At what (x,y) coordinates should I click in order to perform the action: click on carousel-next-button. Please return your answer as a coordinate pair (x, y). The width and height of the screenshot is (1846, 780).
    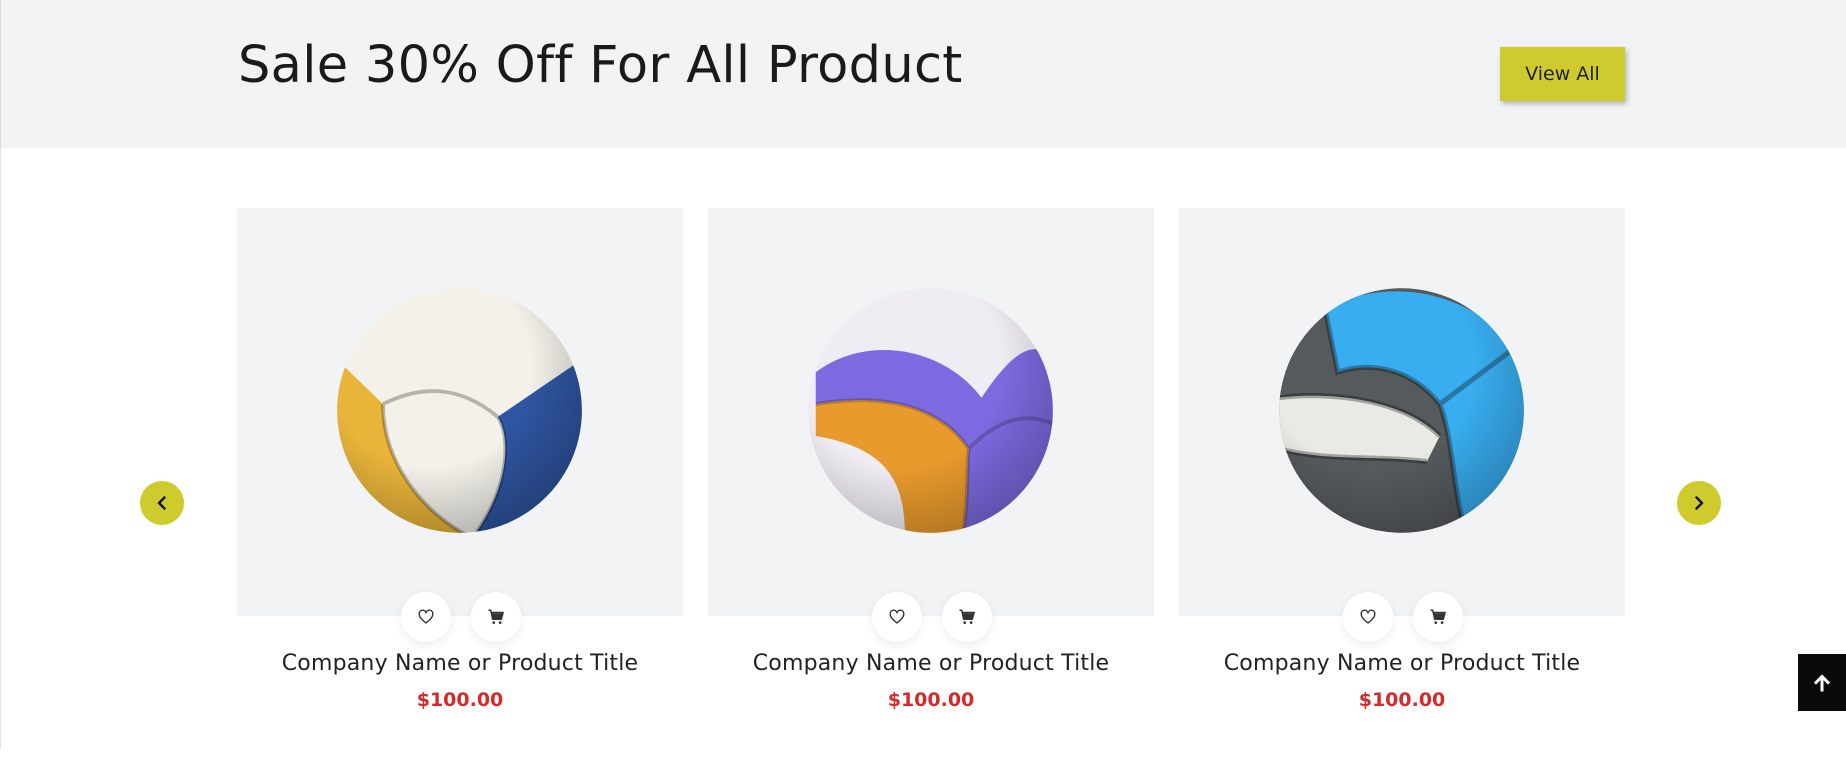
    Looking at the image, I should click on (1699, 503).